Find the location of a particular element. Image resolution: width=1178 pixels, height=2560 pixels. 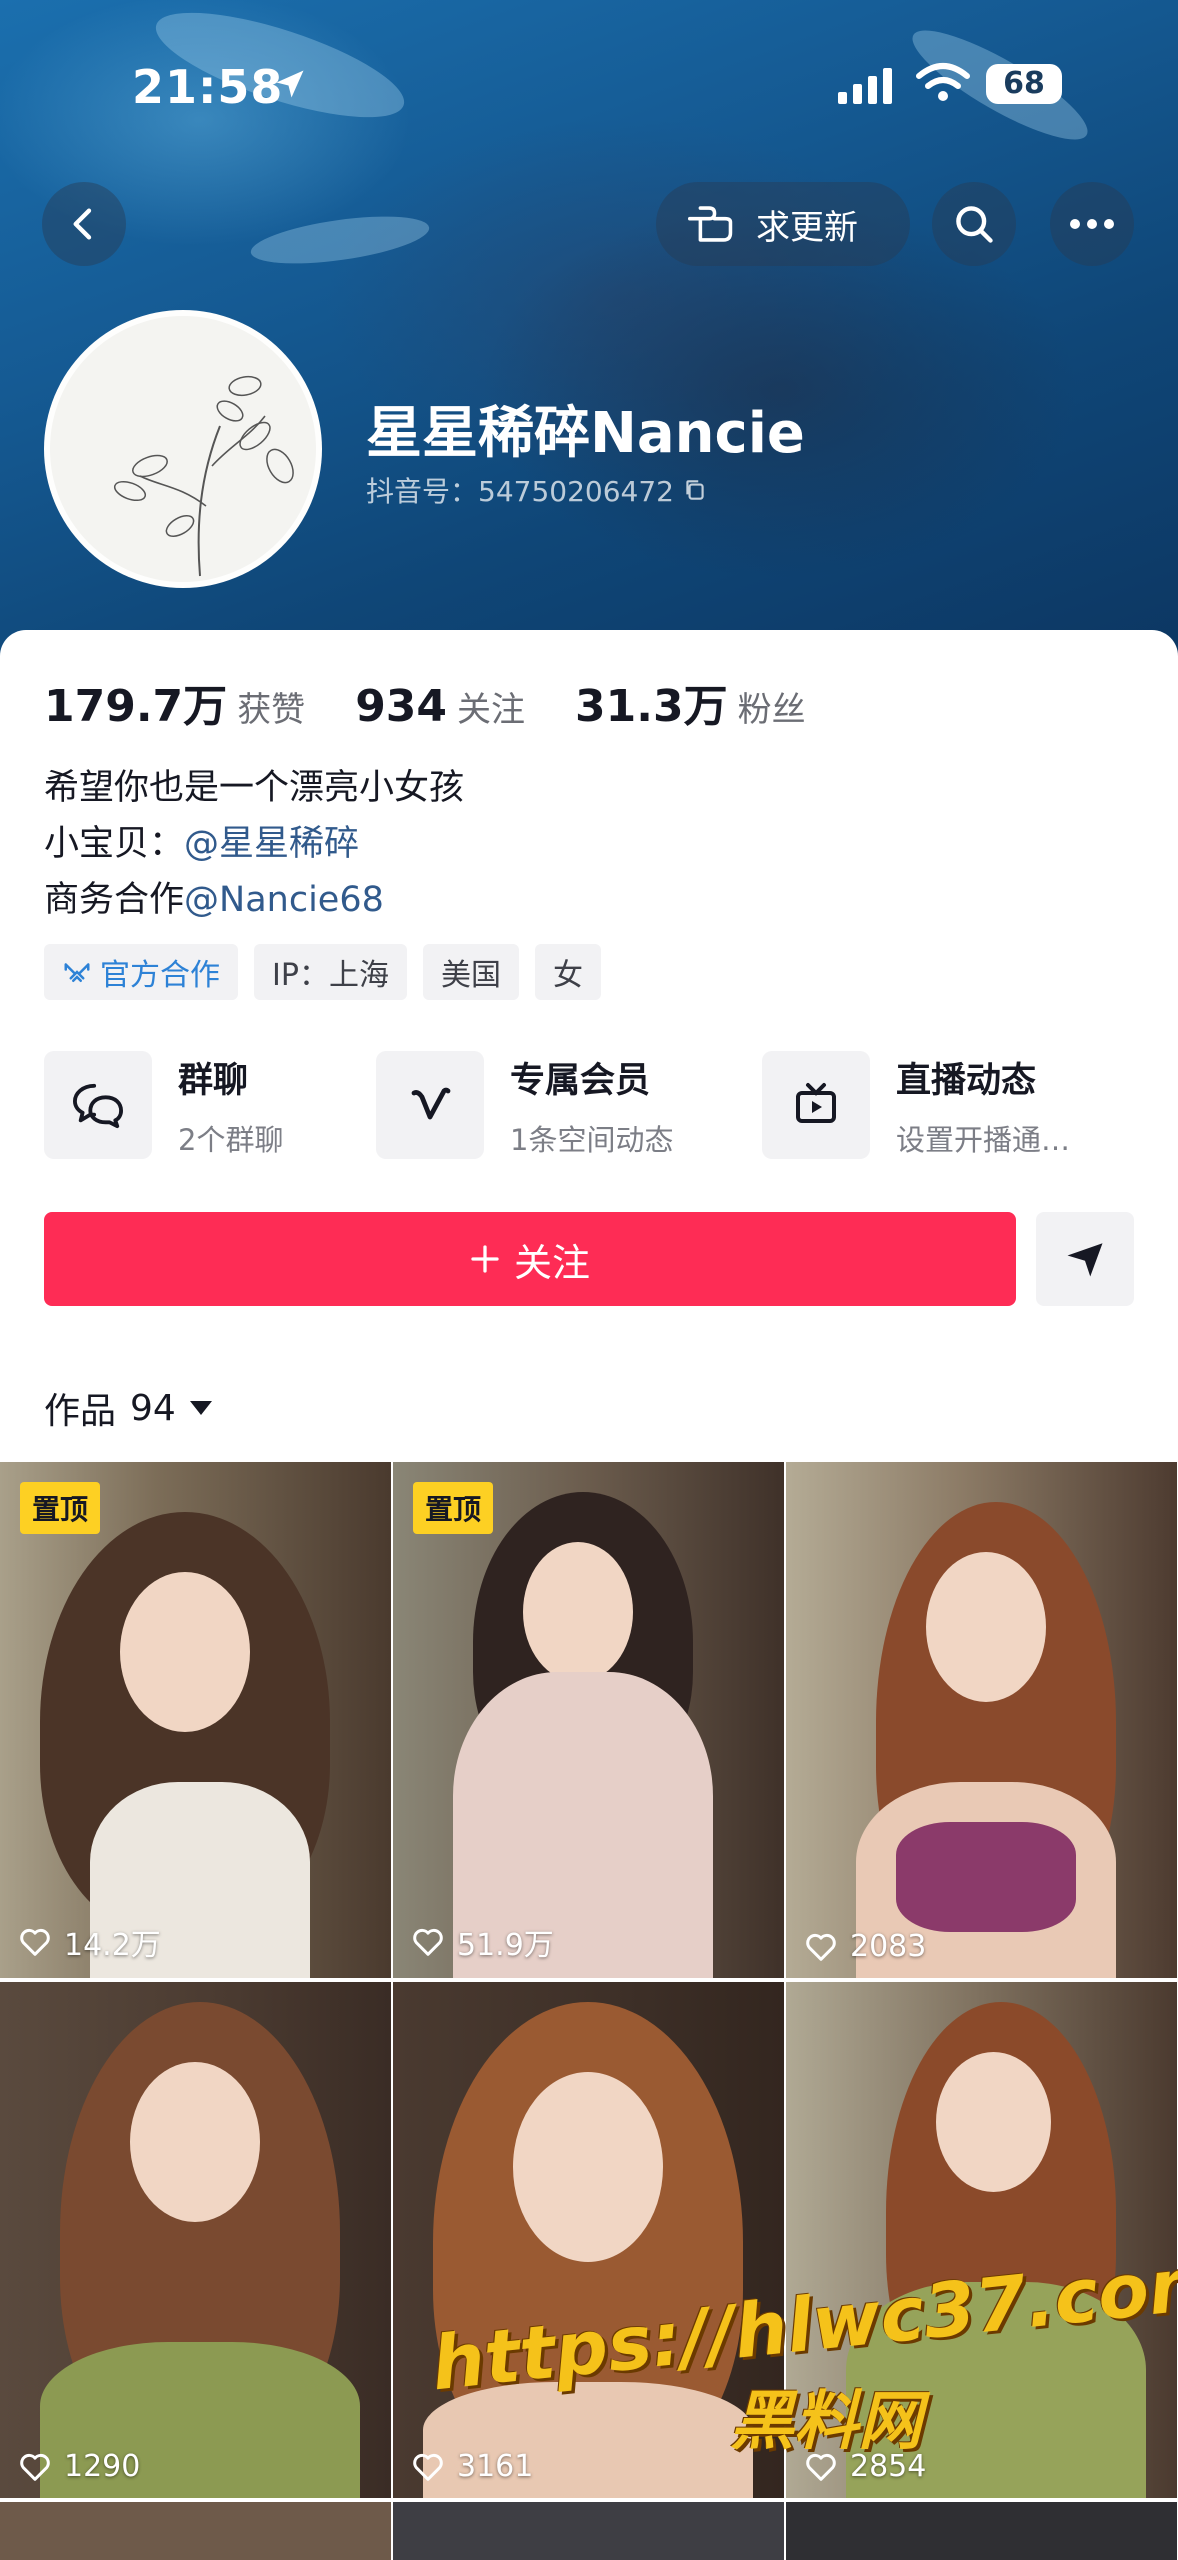

bio-text: 商务合作 is located at coordinates (114, 900).